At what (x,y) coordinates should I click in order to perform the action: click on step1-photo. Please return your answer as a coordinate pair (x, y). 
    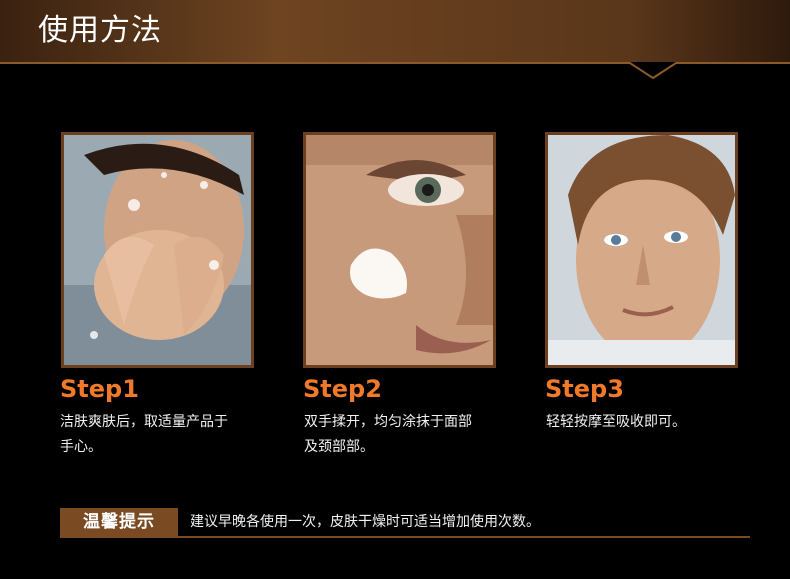
    Looking at the image, I should click on (157, 250).